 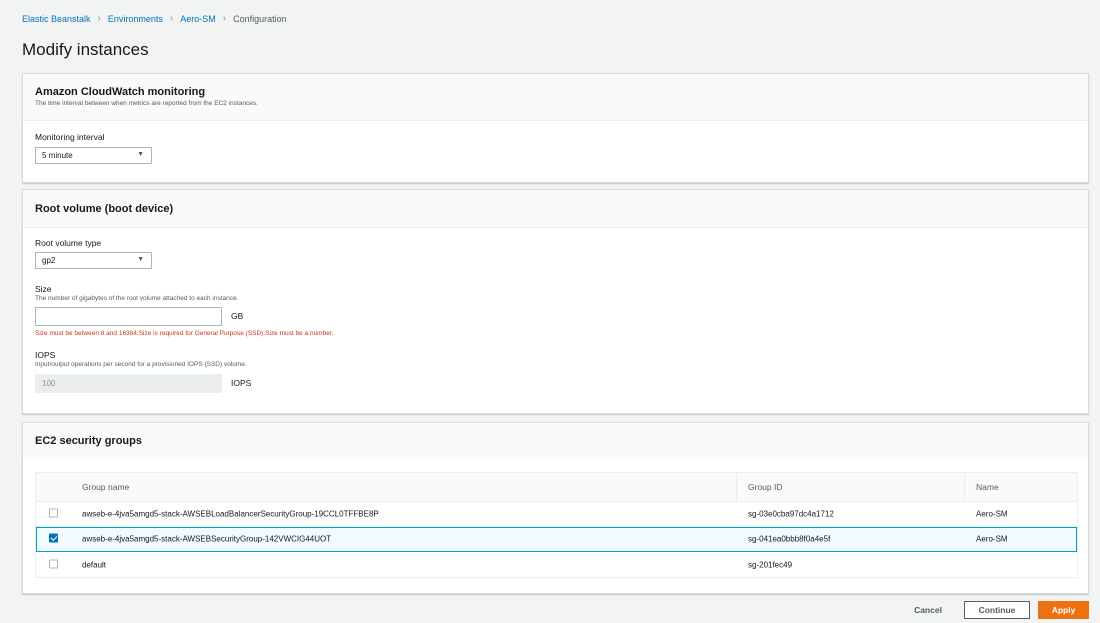 What do you see at coordinates (765, 487) in the screenshot?
I see `column-header-group-id: Group ID` at bounding box center [765, 487].